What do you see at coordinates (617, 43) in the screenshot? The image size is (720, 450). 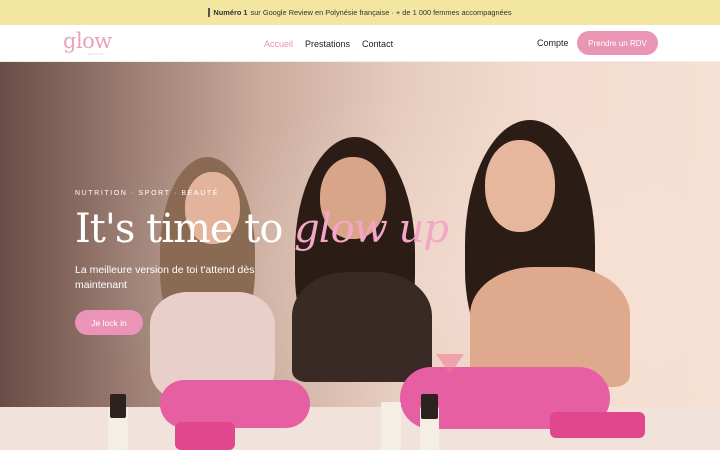 I see `book-appointment-button: Prendre un RDV` at bounding box center [617, 43].